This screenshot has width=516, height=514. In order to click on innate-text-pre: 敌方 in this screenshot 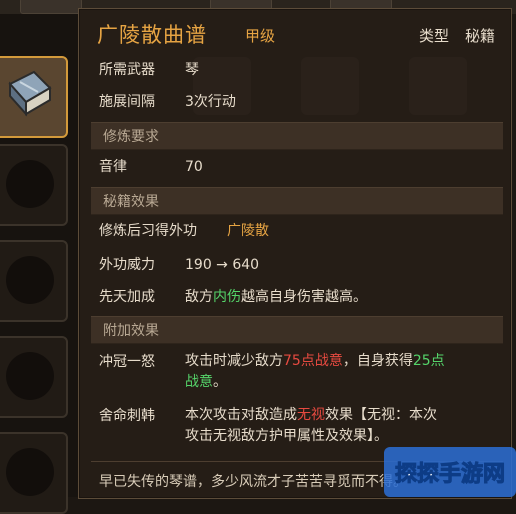, I will do `click(199, 297)`.